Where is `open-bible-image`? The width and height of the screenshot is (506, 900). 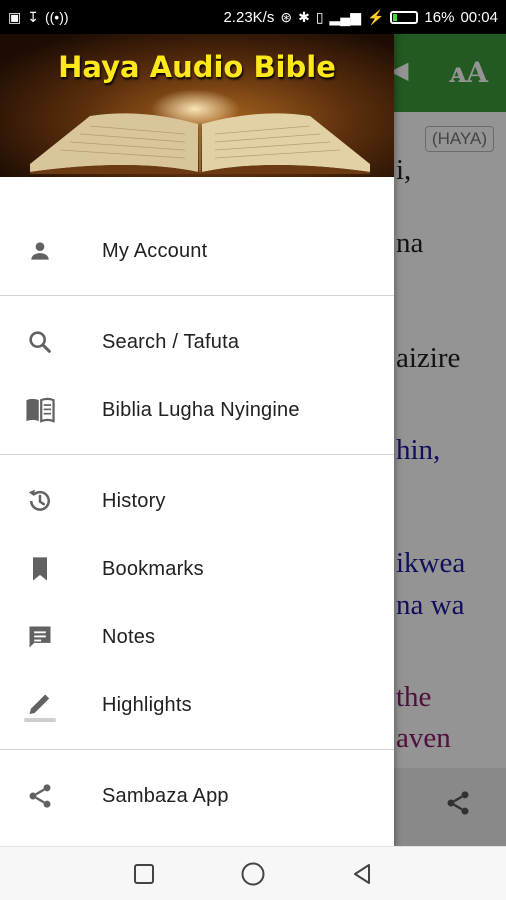 open-bible-image is located at coordinates (200, 143).